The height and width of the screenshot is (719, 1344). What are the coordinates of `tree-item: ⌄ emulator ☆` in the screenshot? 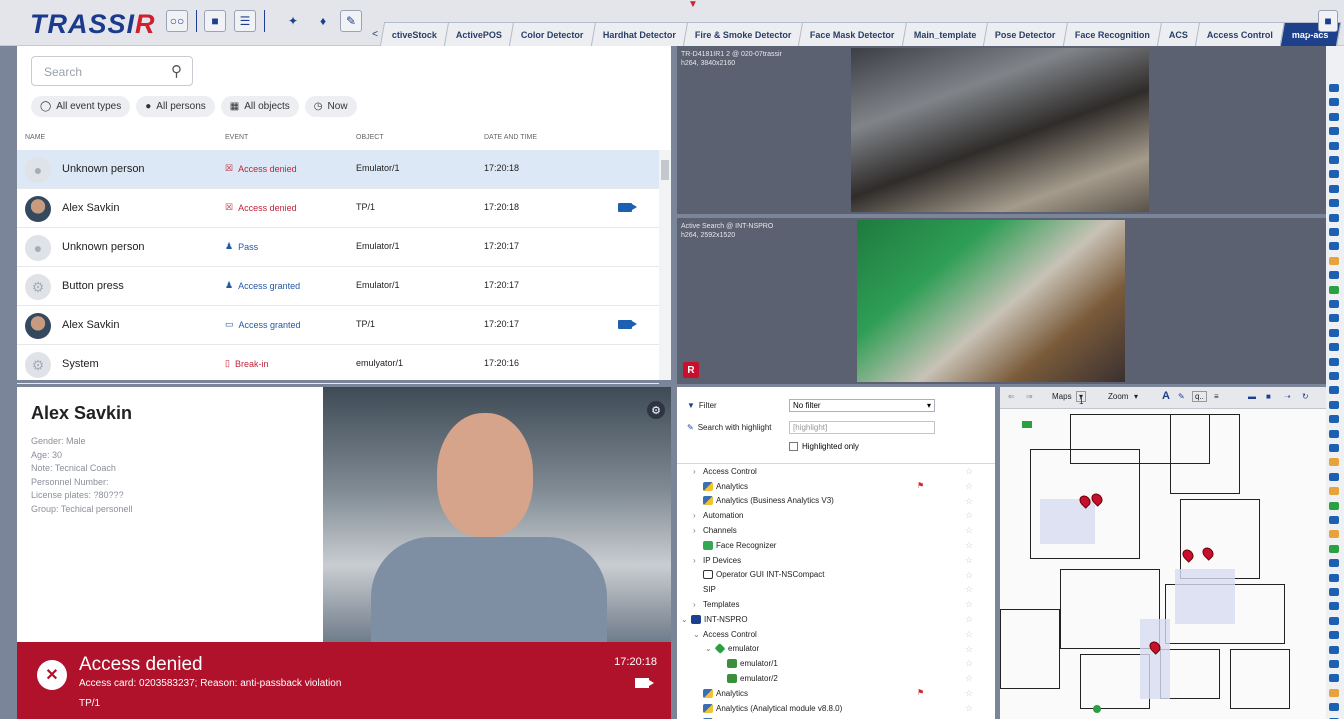 It's located at (836, 649).